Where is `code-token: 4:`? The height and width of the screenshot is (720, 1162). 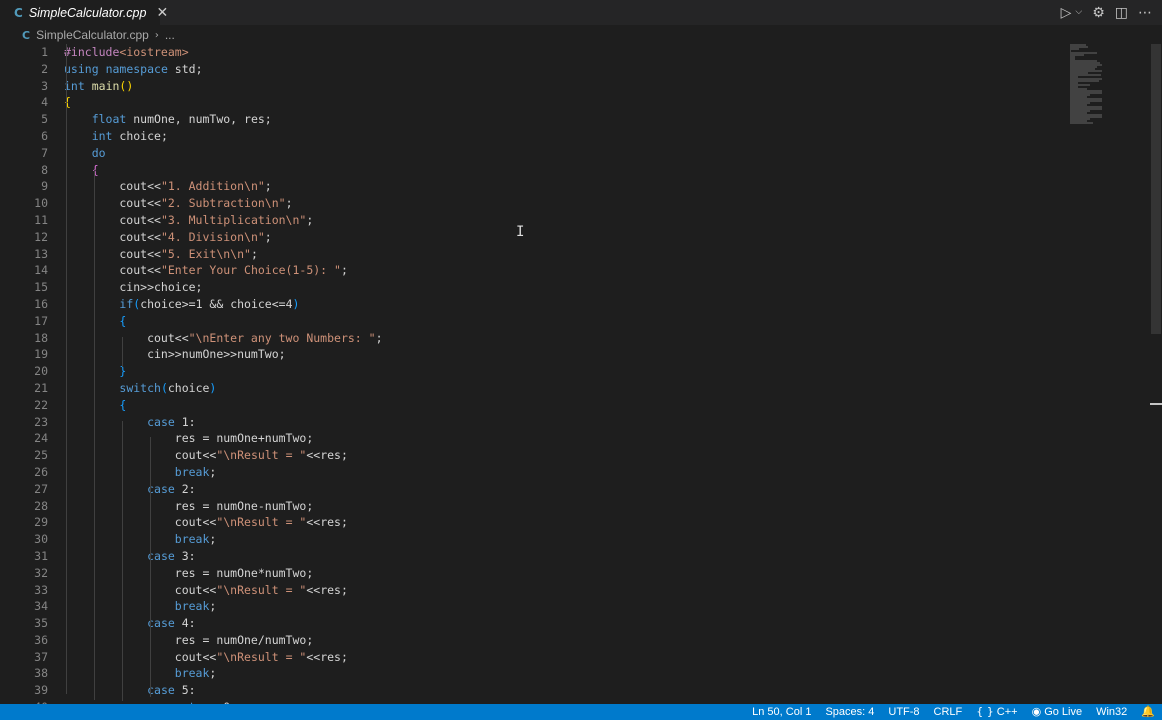
code-token: 4: is located at coordinates (185, 623).